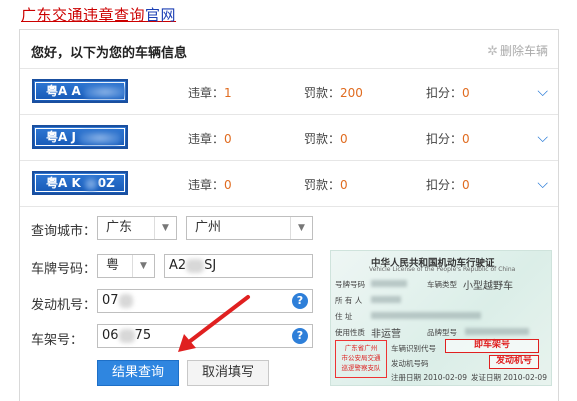 This screenshot has height=401, width=577. Describe the element at coordinates (442, 332) in the screenshot. I see `license-model-label: 品牌型号` at that location.